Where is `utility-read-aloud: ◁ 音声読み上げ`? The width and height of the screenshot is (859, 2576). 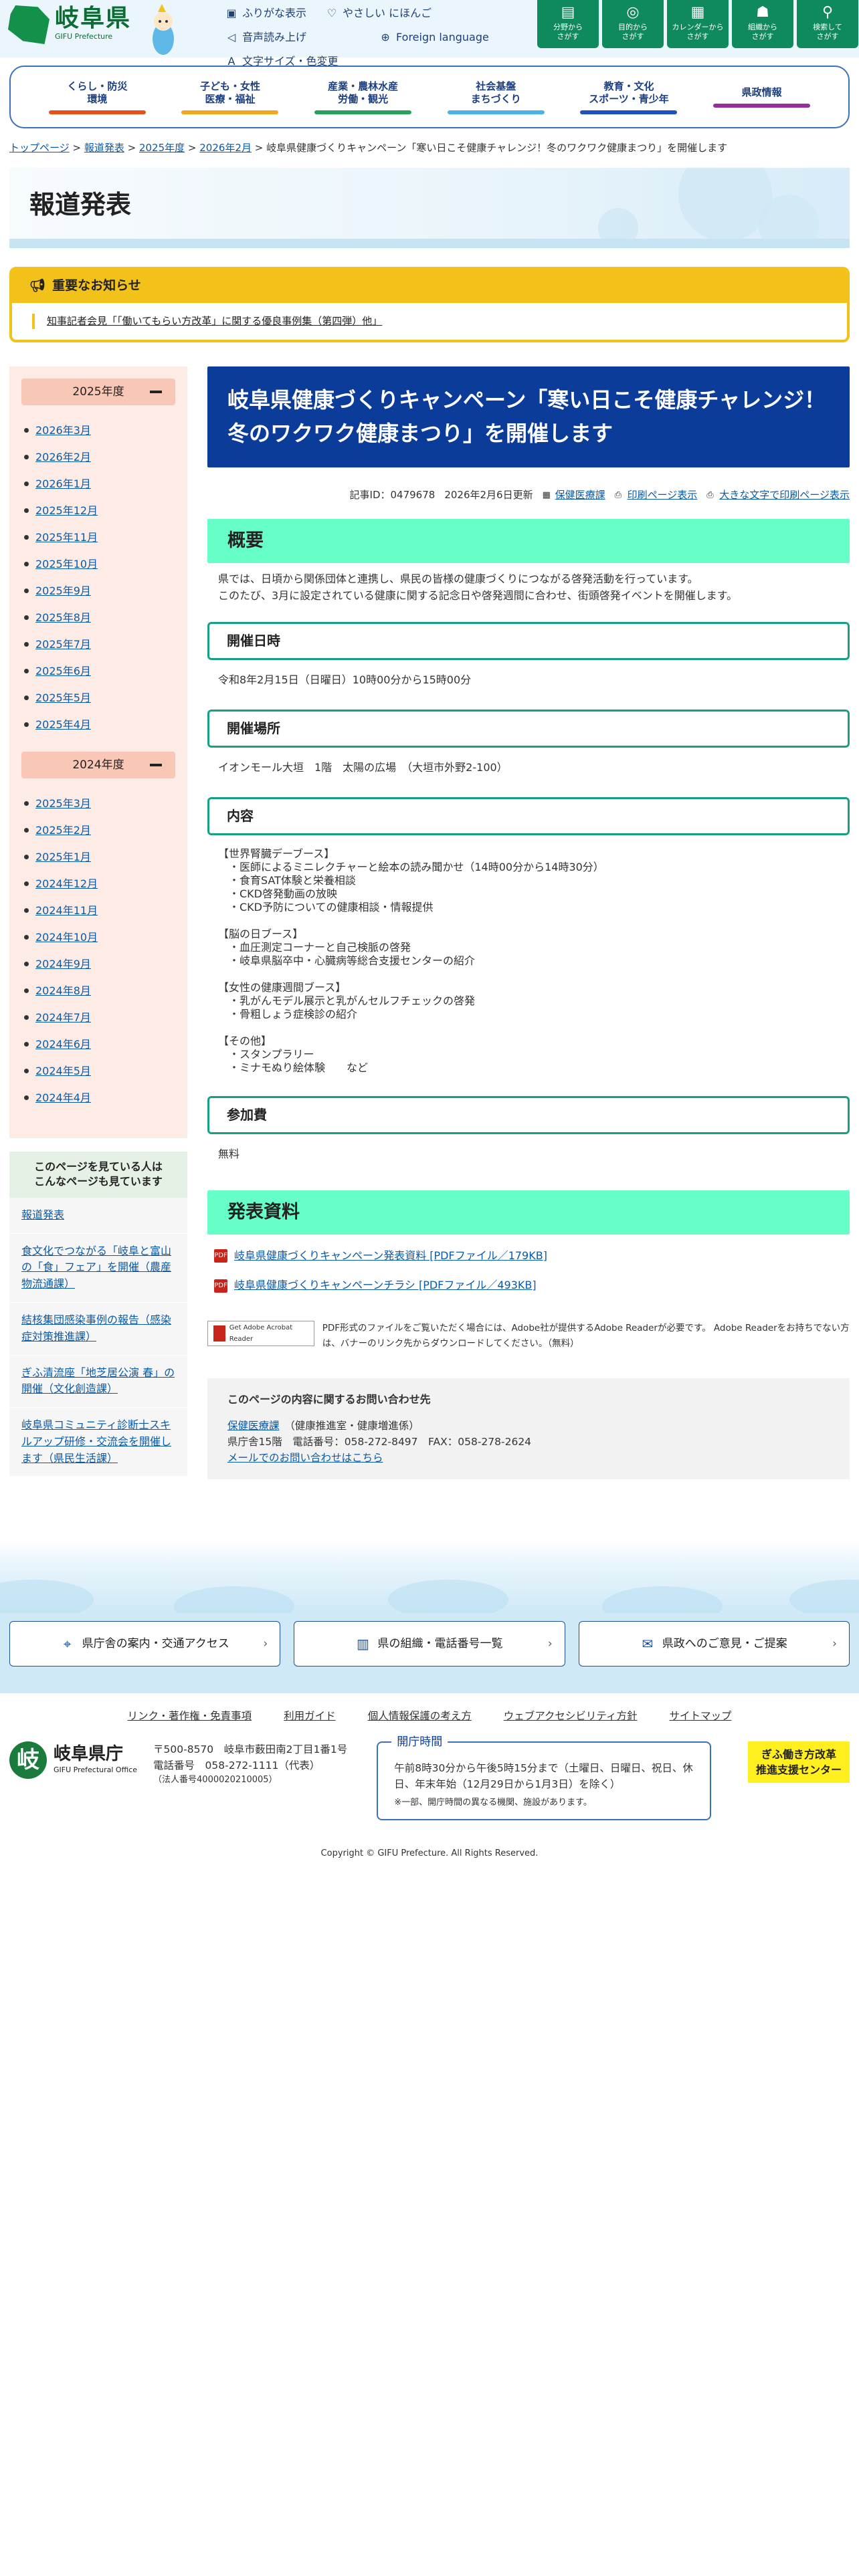
utility-read-aloud: ◁ 音声読み上げ is located at coordinates (265, 37).